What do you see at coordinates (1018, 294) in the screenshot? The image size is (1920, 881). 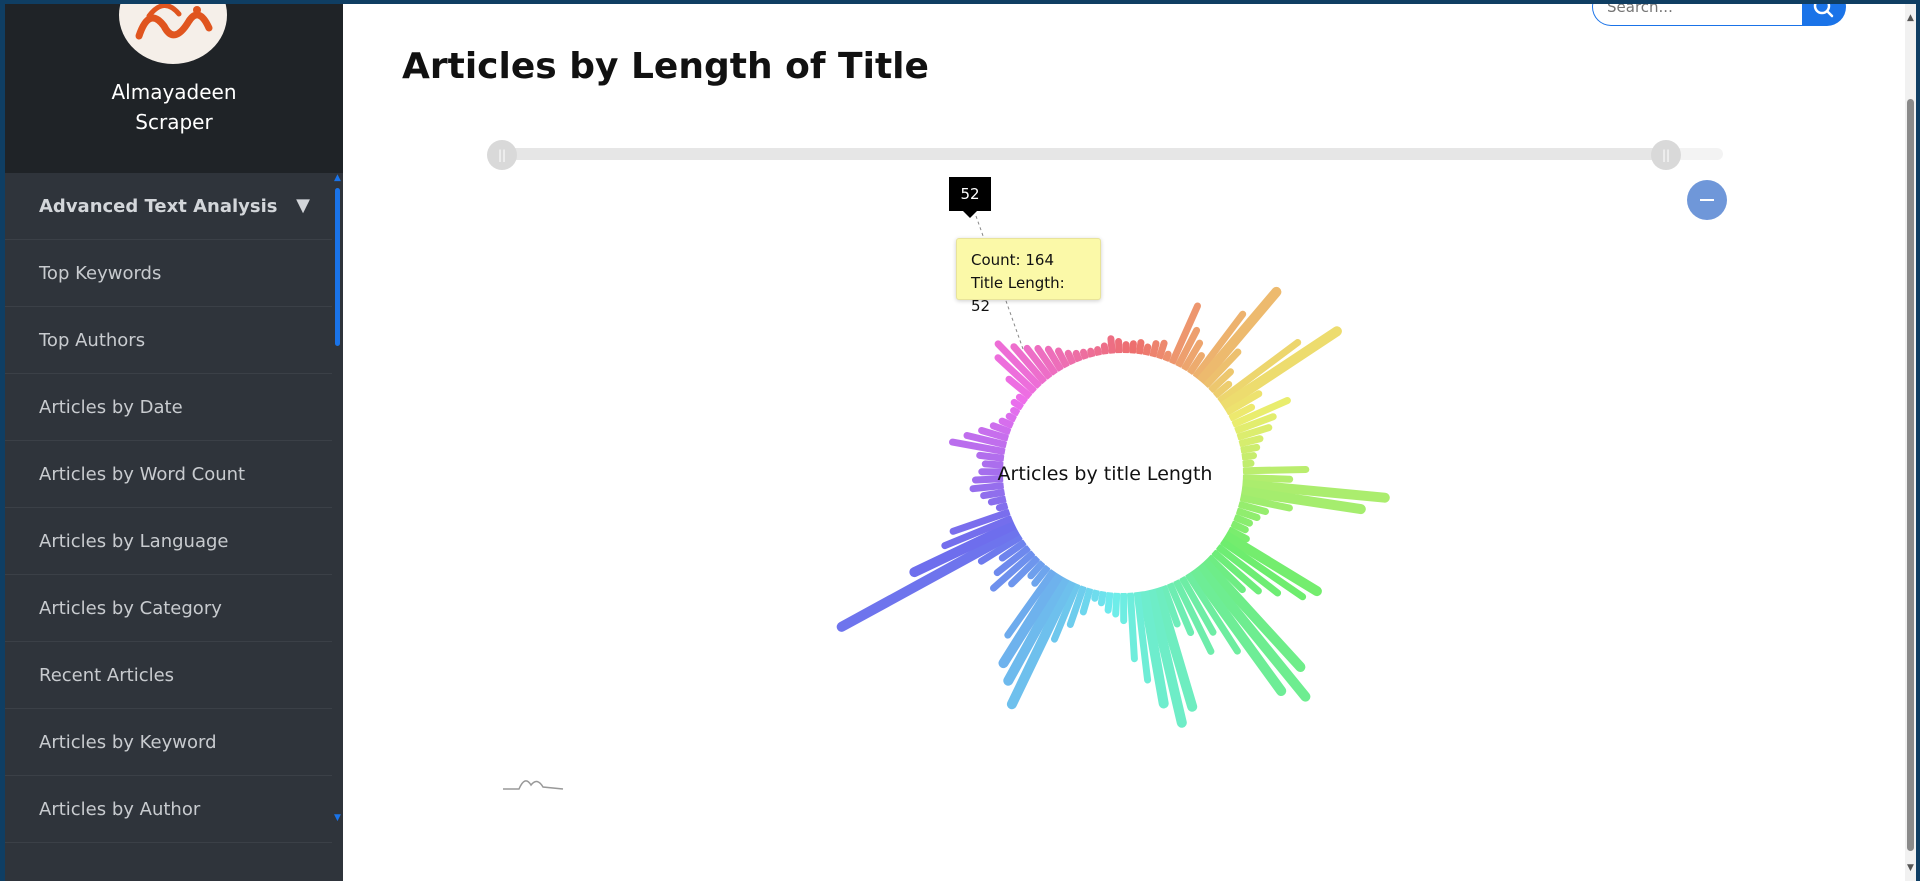 I see `tooltip-title-length: Title Length: 52` at bounding box center [1018, 294].